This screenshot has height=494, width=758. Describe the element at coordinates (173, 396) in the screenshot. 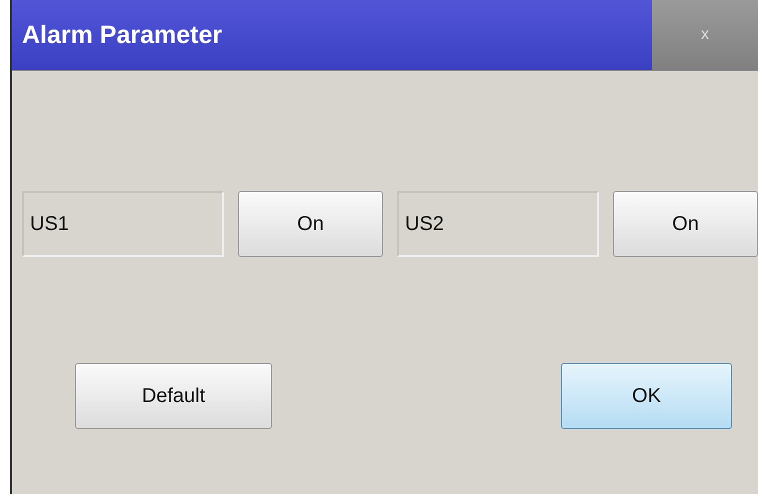

I see `default-button: Default` at that location.